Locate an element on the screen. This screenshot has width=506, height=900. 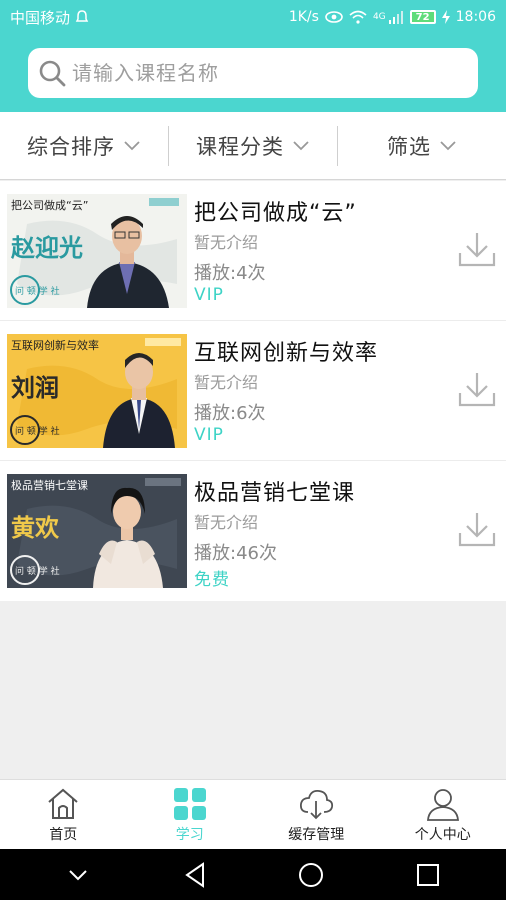
tab-home: 首页 is located at coordinates (63, 814).